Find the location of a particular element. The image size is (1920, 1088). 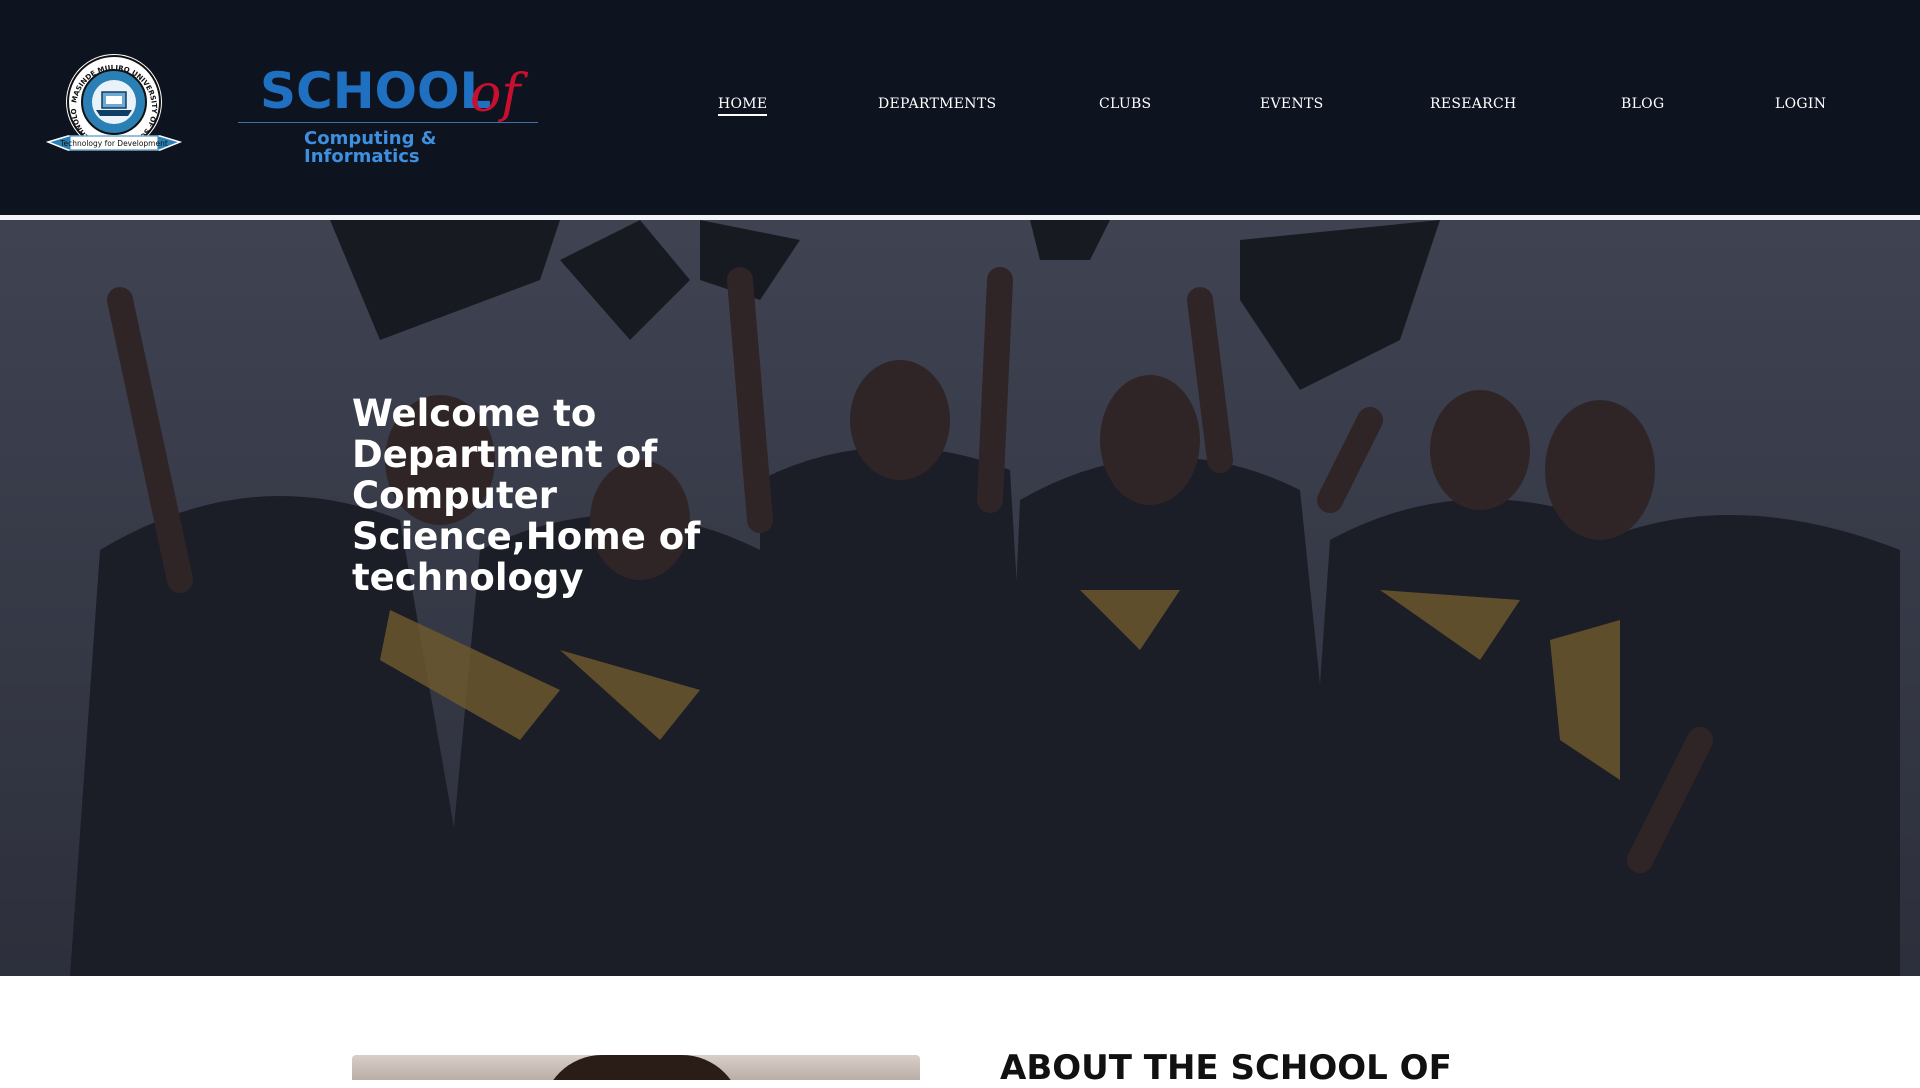

about-photo-subject is located at coordinates (642, 1067).